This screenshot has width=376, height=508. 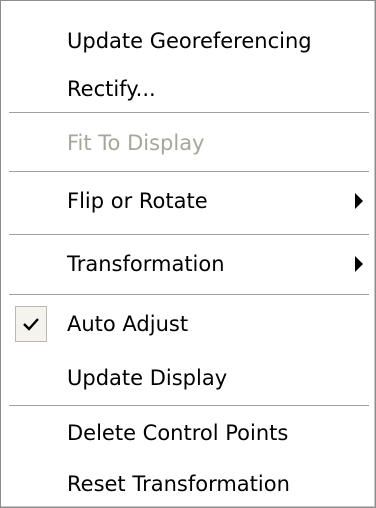 I want to click on menu-item-fit-to-display: Fit To Display, so click(x=188, y=143).